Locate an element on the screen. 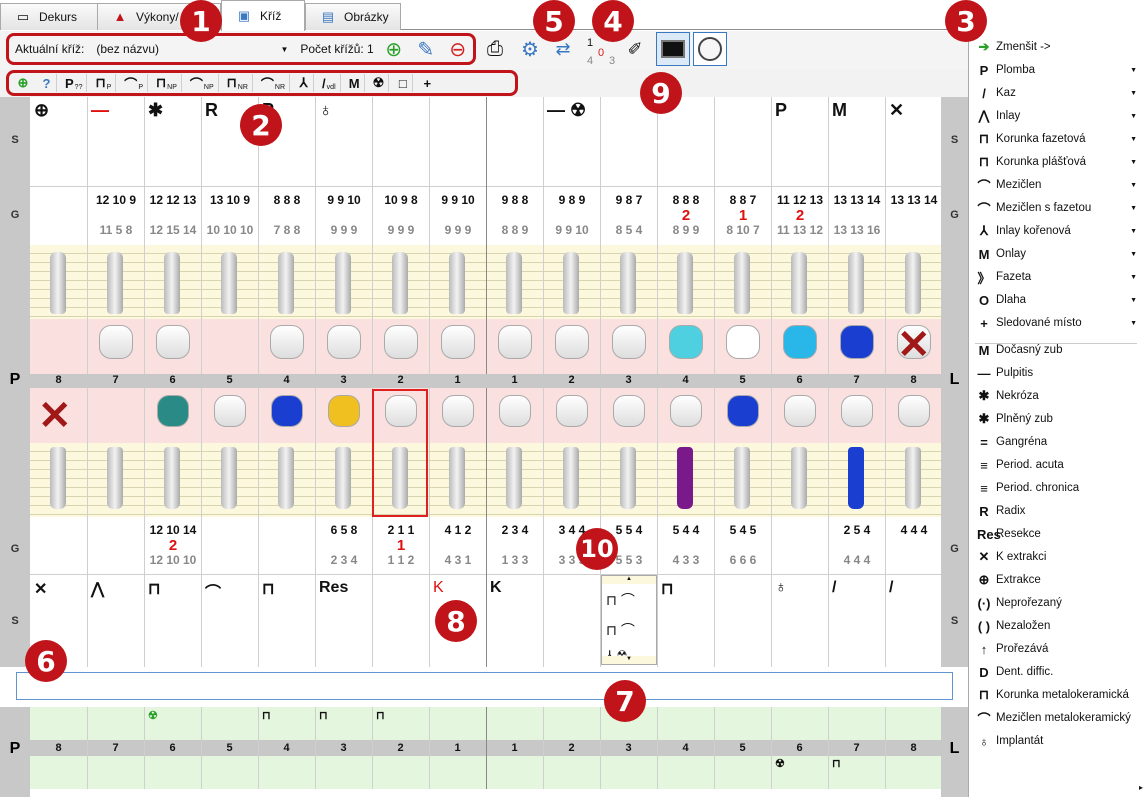  print-settings-icon: ⚙ is located at coordinates (530, 49).